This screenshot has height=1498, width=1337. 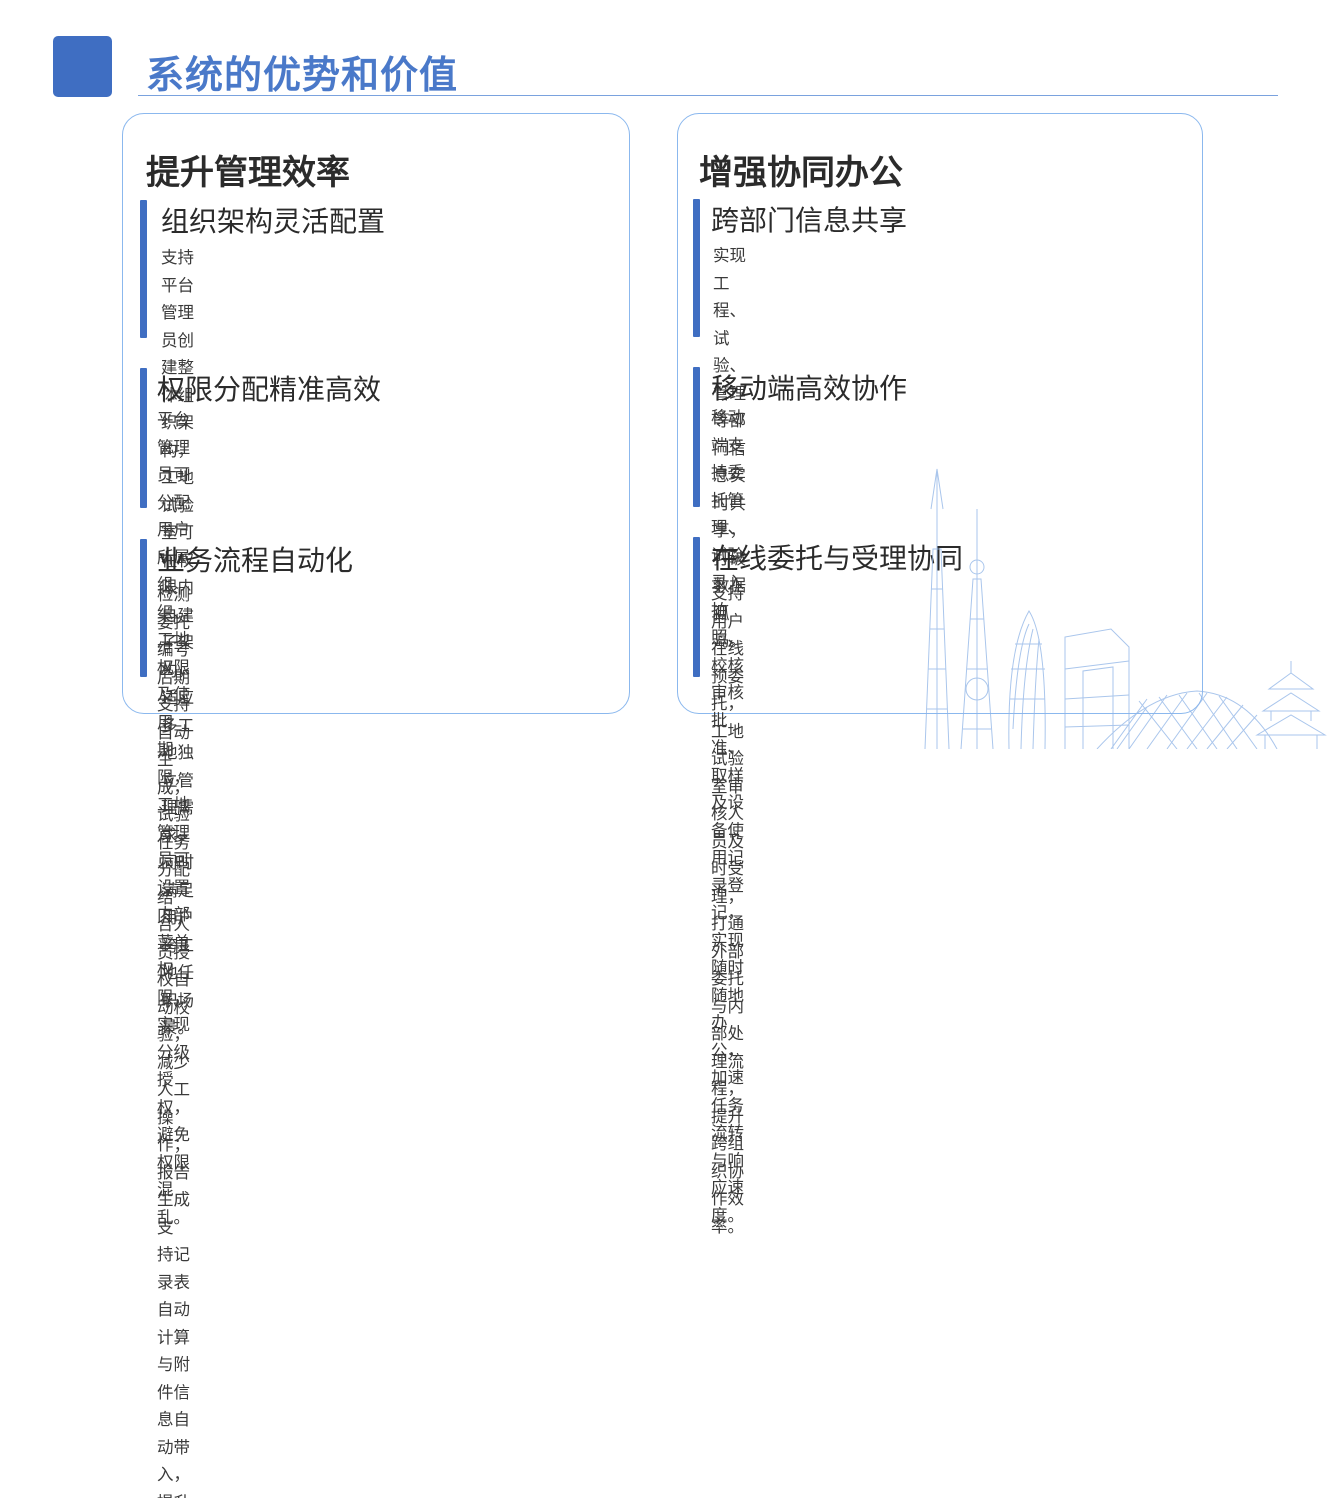 I want to click on item-title: 权限分配精准高效, so click(x=269, y=389).